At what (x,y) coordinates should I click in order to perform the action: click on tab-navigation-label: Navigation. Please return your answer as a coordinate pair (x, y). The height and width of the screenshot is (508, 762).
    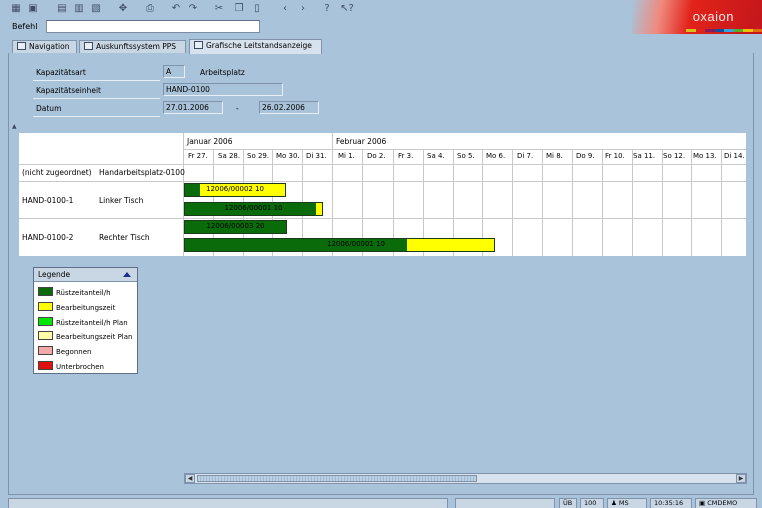
    Looking at the image, I should click on (49, 46).